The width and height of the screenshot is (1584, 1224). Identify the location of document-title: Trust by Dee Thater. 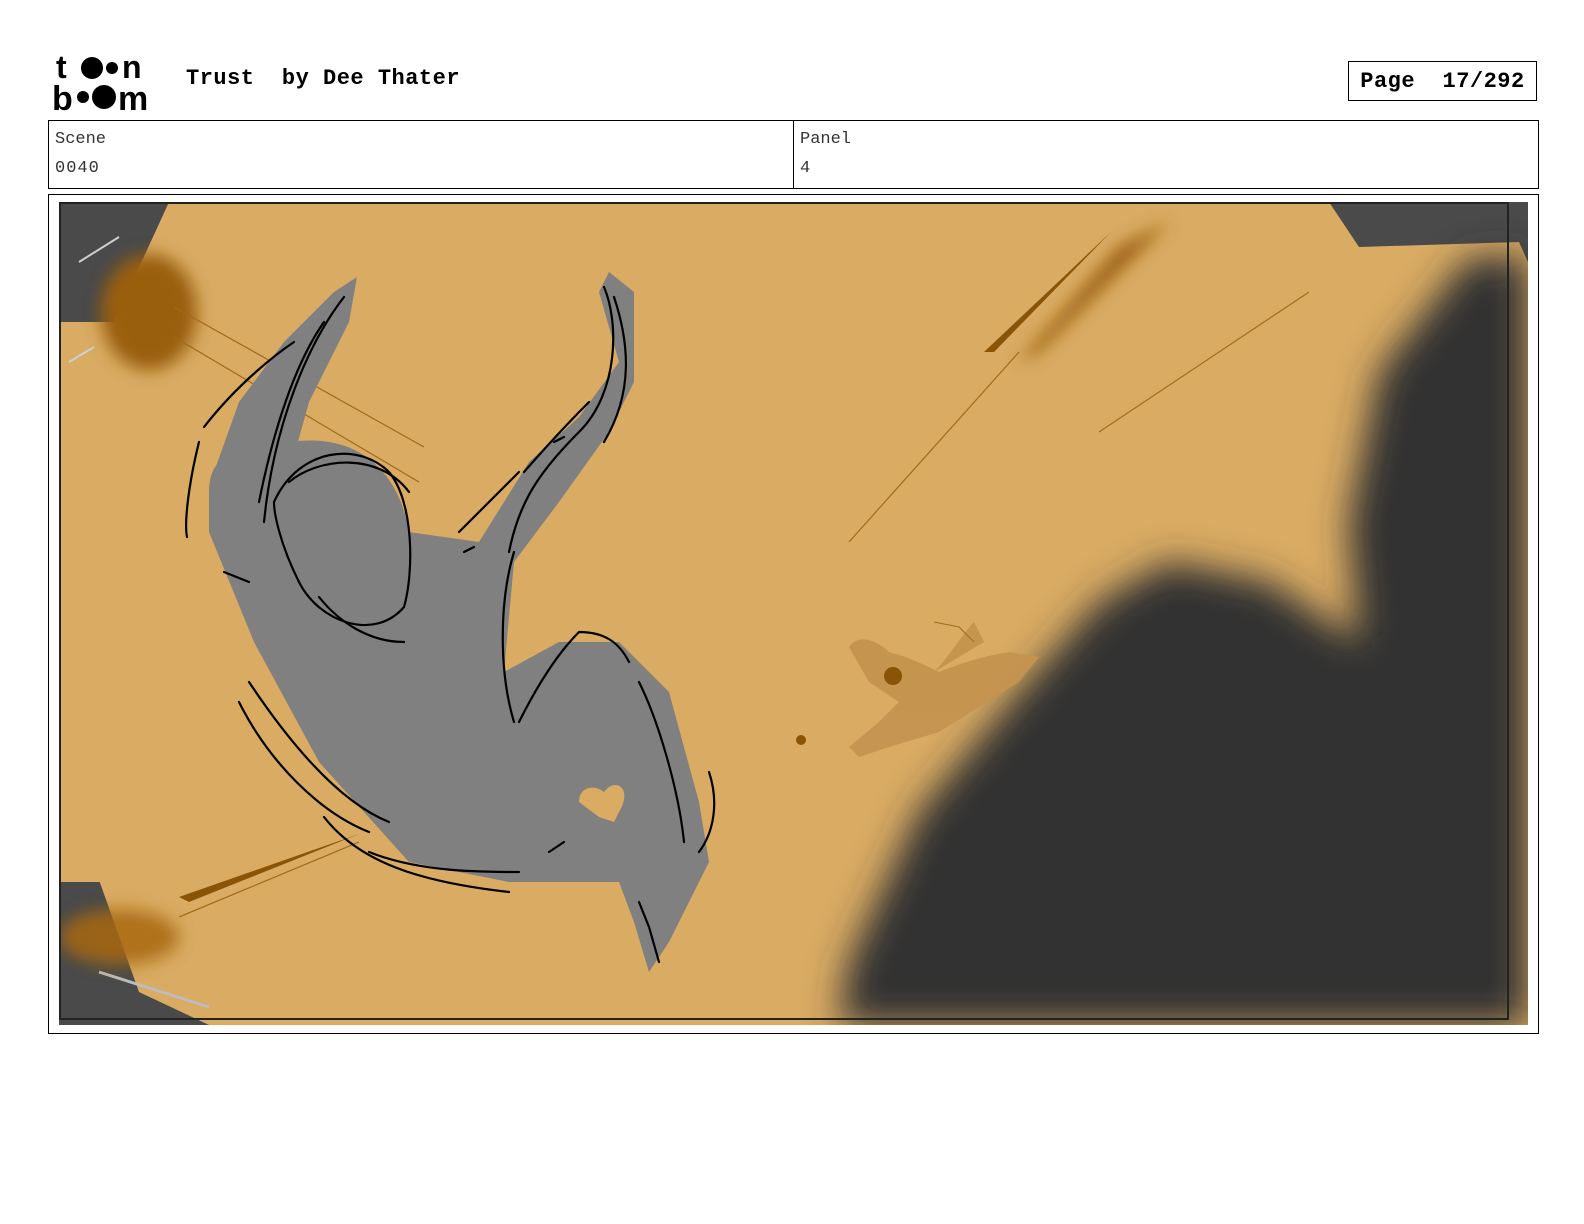
(323, 78).